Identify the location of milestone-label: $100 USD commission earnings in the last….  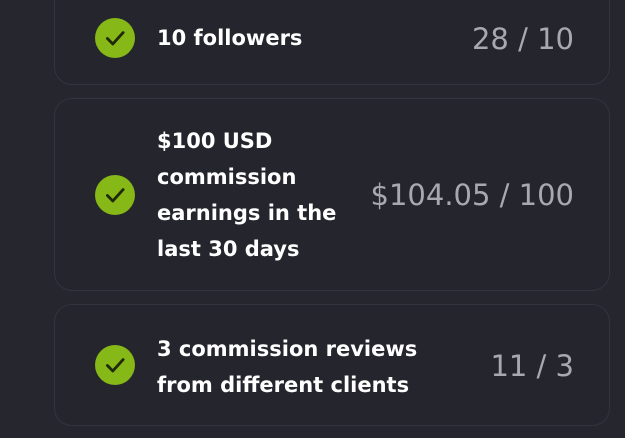
(247, 195).